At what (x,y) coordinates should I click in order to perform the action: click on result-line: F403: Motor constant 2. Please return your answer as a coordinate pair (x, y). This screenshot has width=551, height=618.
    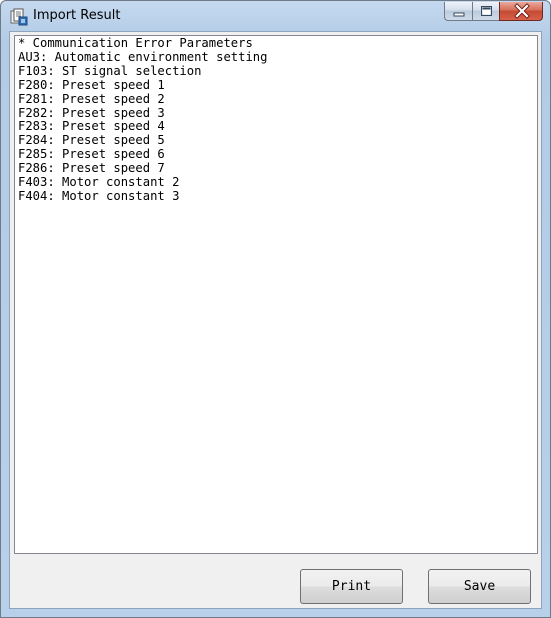
    Looking at the image, I should click on (99, 182).